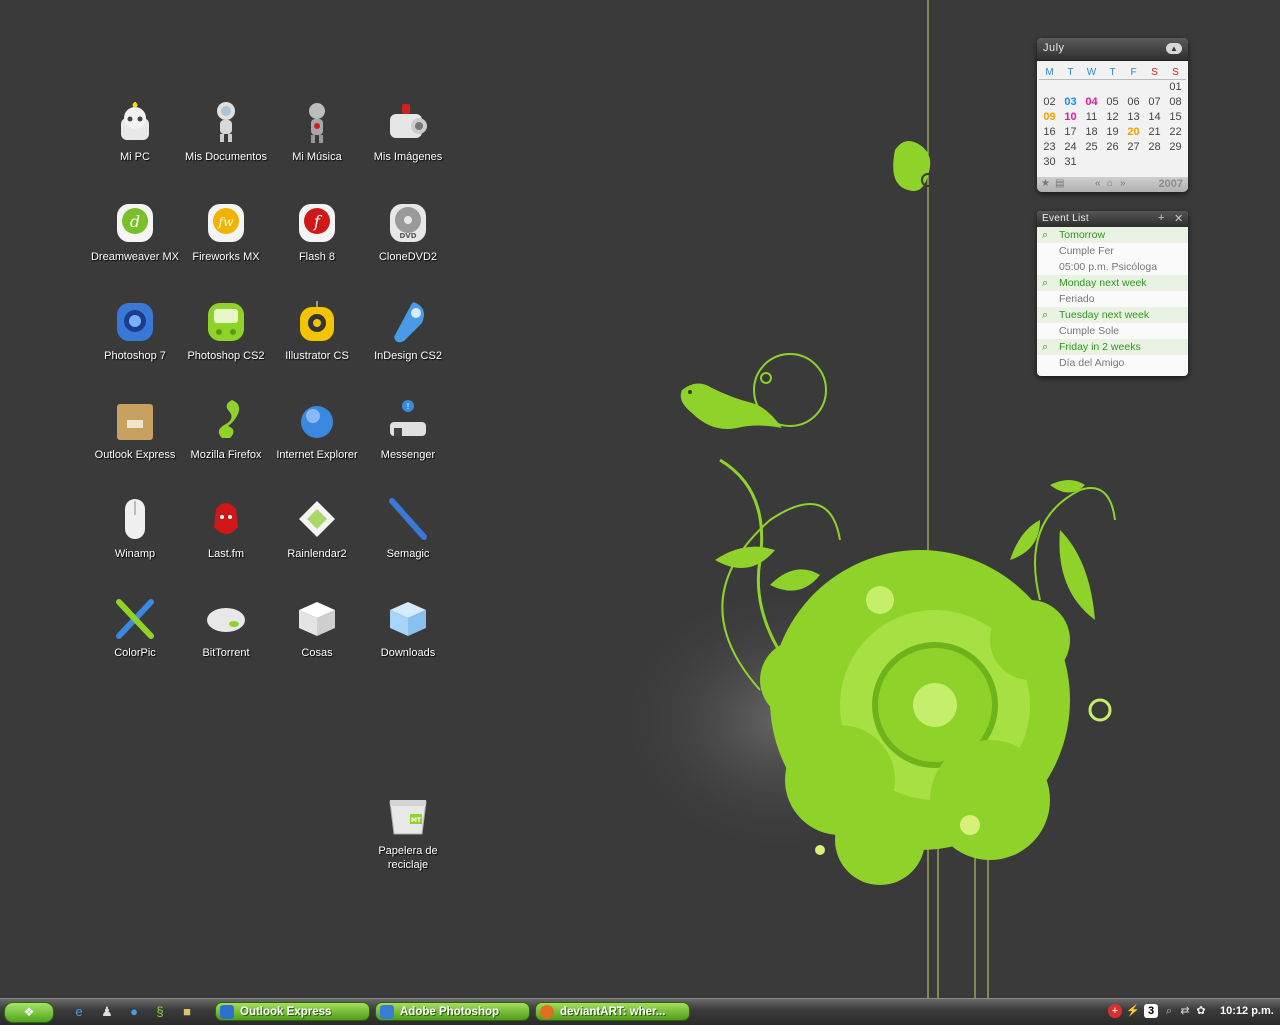 Image resolution: width=1280 pixels, height=1025 pixels. Describe the element at coordinates (317, 529) in the screenshot. I see `desktop-icon-rainlendar: Rainlendar2` at that location.